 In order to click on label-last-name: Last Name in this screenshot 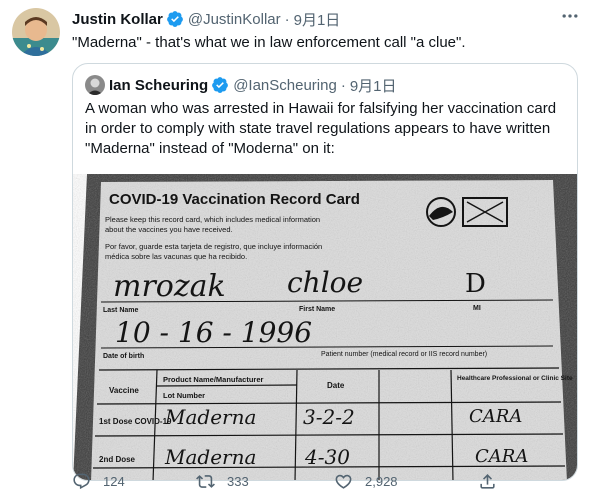, I will do `click(121, 310)`.